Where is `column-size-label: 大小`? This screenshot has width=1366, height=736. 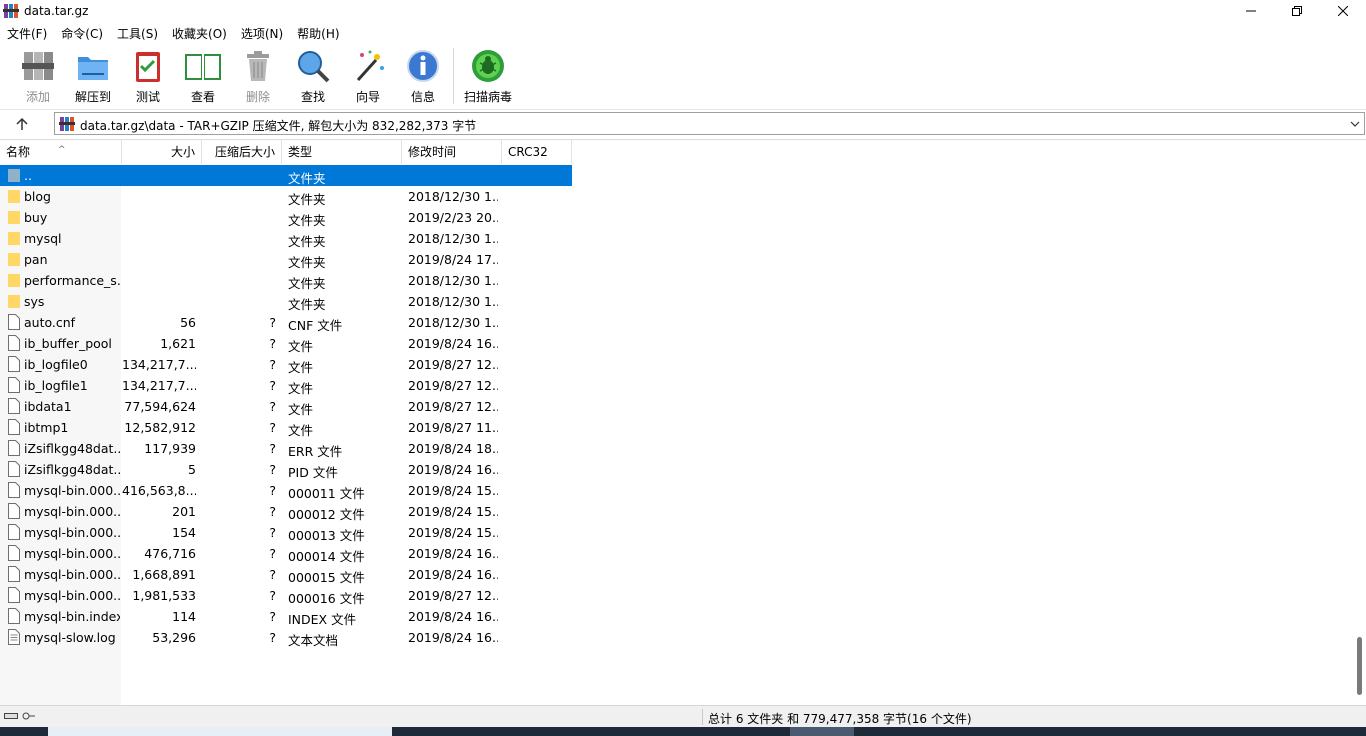 column-size-label: 大小 is located at coordinates (182, 152).